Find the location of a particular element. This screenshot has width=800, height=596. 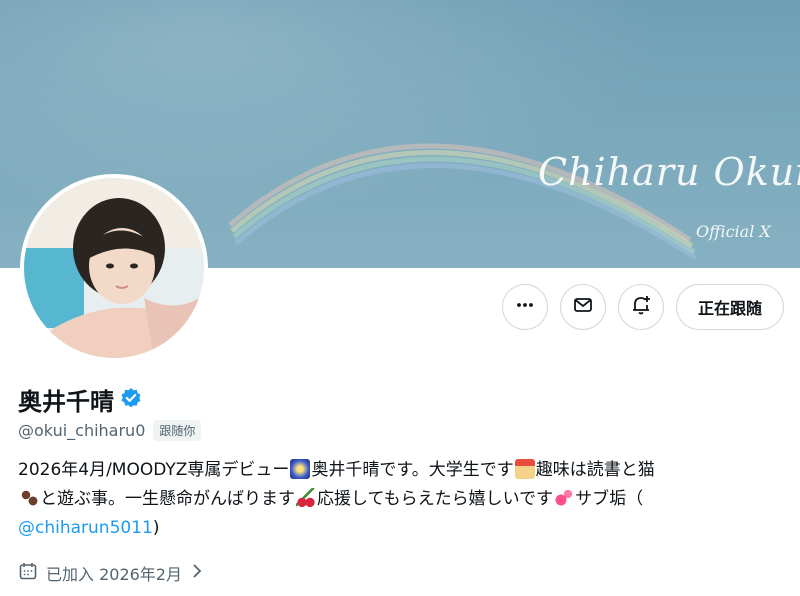

chevron-right-icon is located at coordinates (197, 573).